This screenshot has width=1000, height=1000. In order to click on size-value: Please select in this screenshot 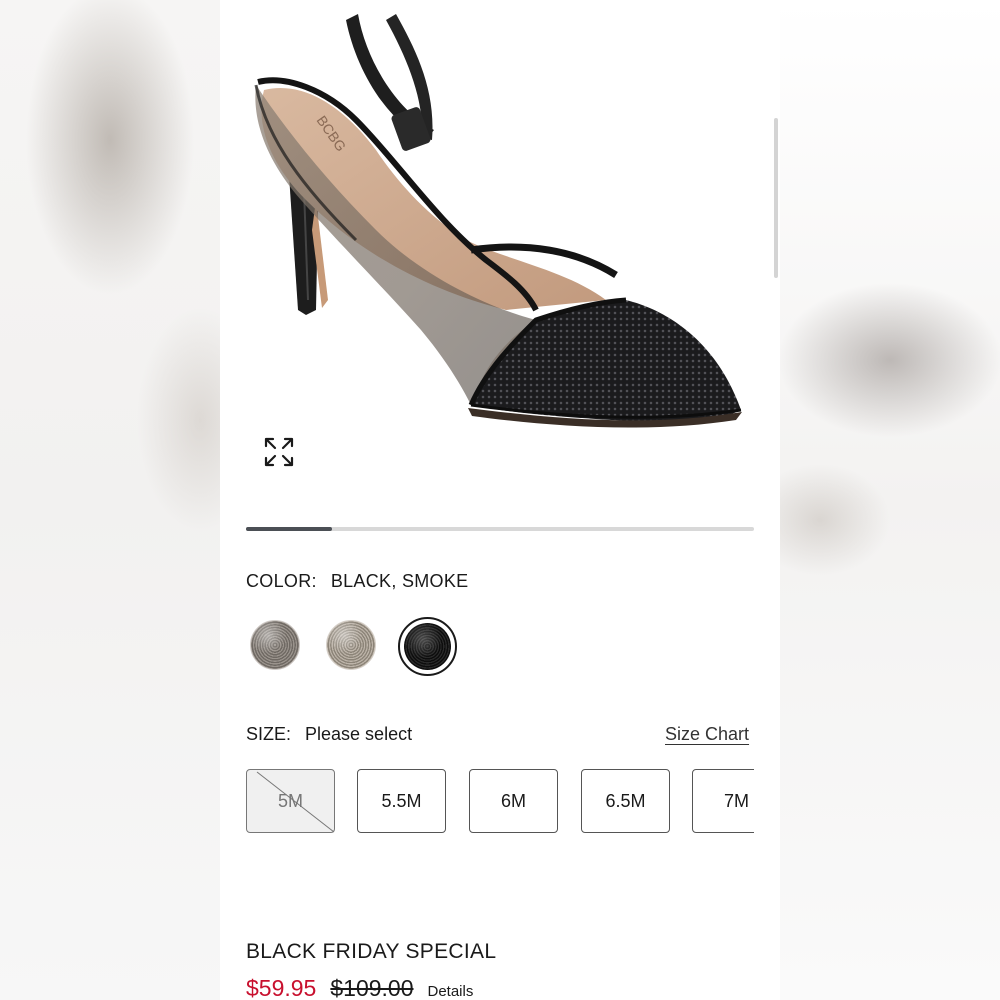, I will do `click(359, 734)`.